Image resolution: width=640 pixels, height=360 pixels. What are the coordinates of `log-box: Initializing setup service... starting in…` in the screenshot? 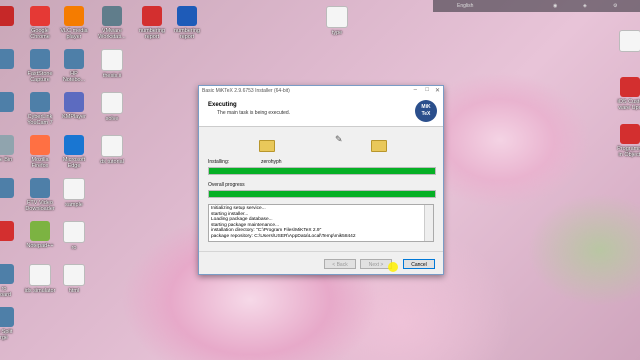 It's located at (321, 223).